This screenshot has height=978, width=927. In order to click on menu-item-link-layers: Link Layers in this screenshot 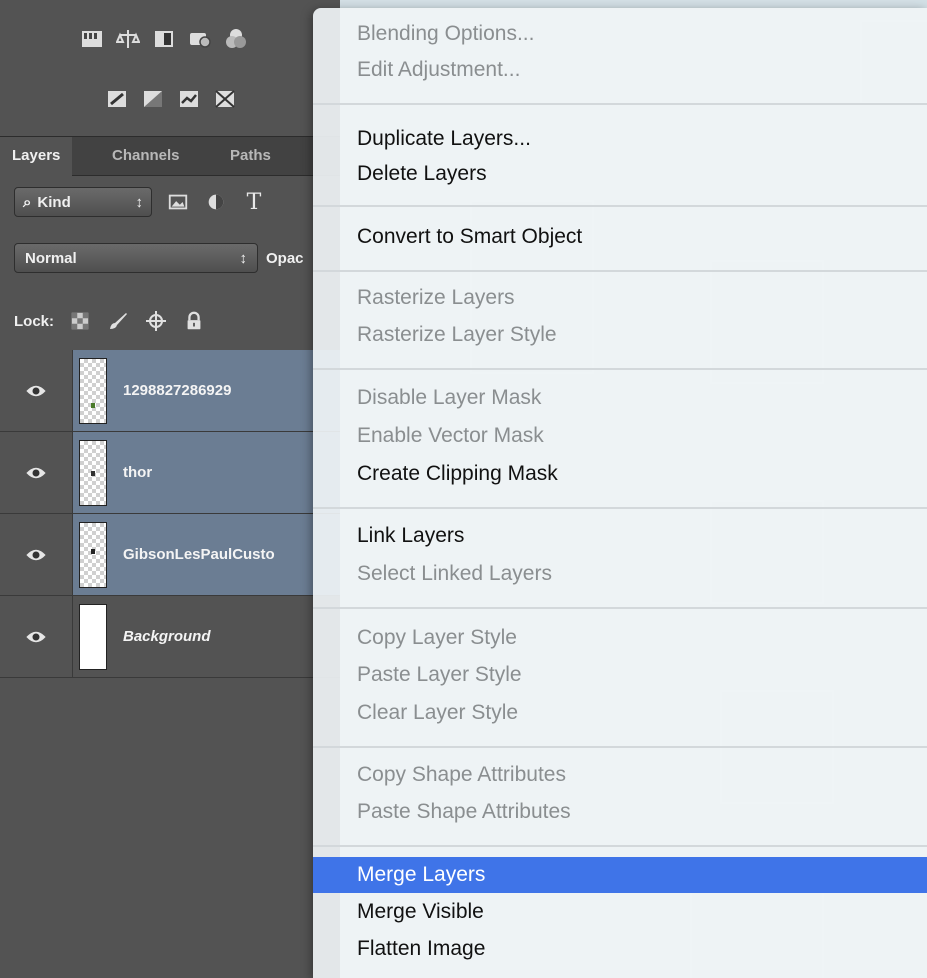, I will do `click(620, 536)`.